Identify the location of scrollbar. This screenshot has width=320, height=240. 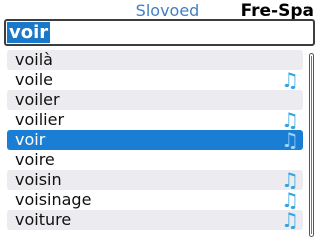
(311, 145).